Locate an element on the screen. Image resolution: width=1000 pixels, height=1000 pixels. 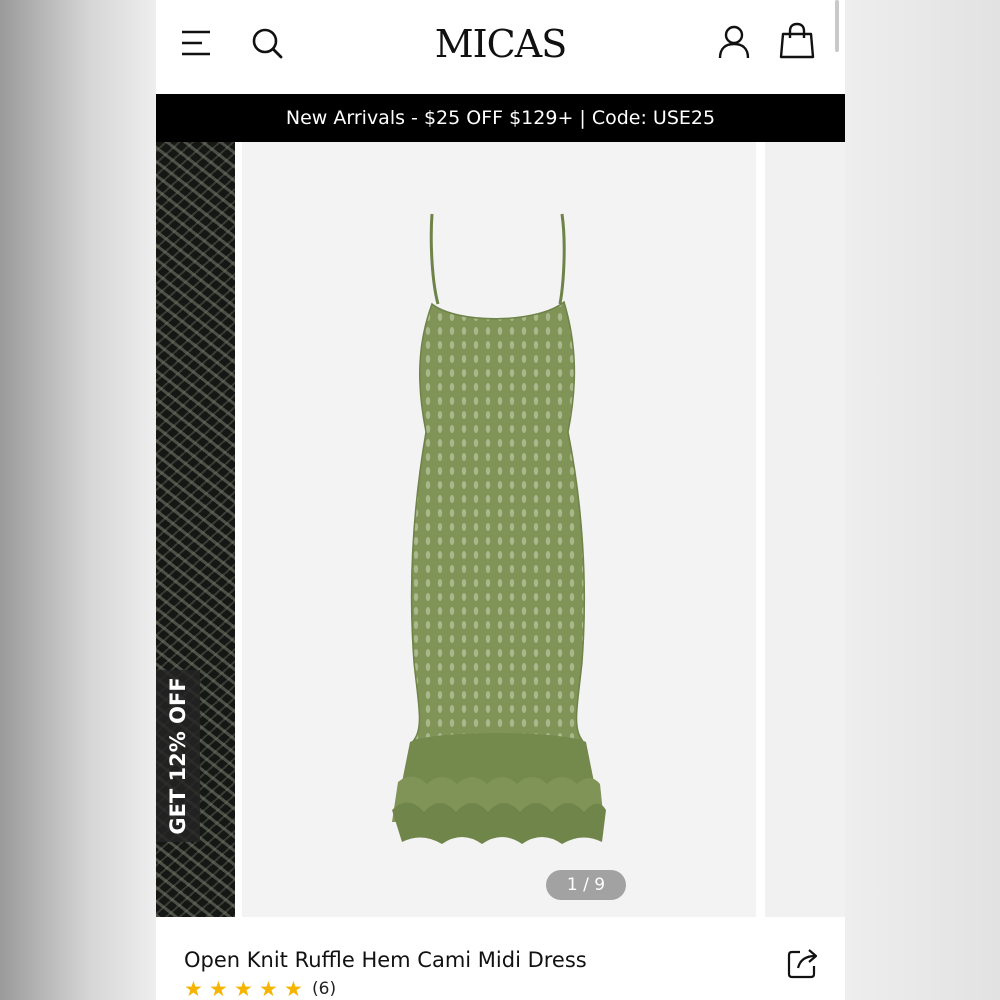
next-product-image is located at coordinates (805, 529).